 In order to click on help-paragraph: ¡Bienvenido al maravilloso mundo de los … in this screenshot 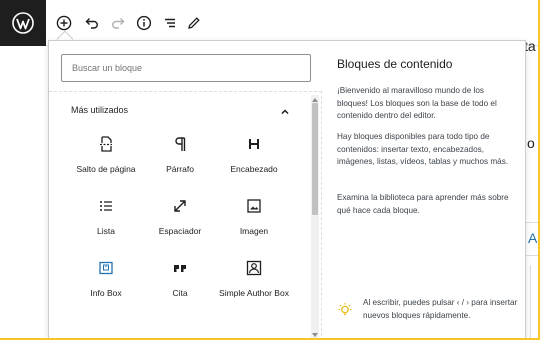, I will do `click(417, 103)`.